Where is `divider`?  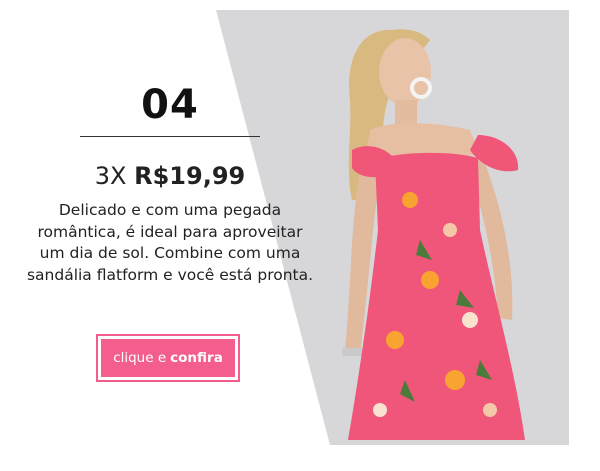 divider is located at coordinates (170, 136).